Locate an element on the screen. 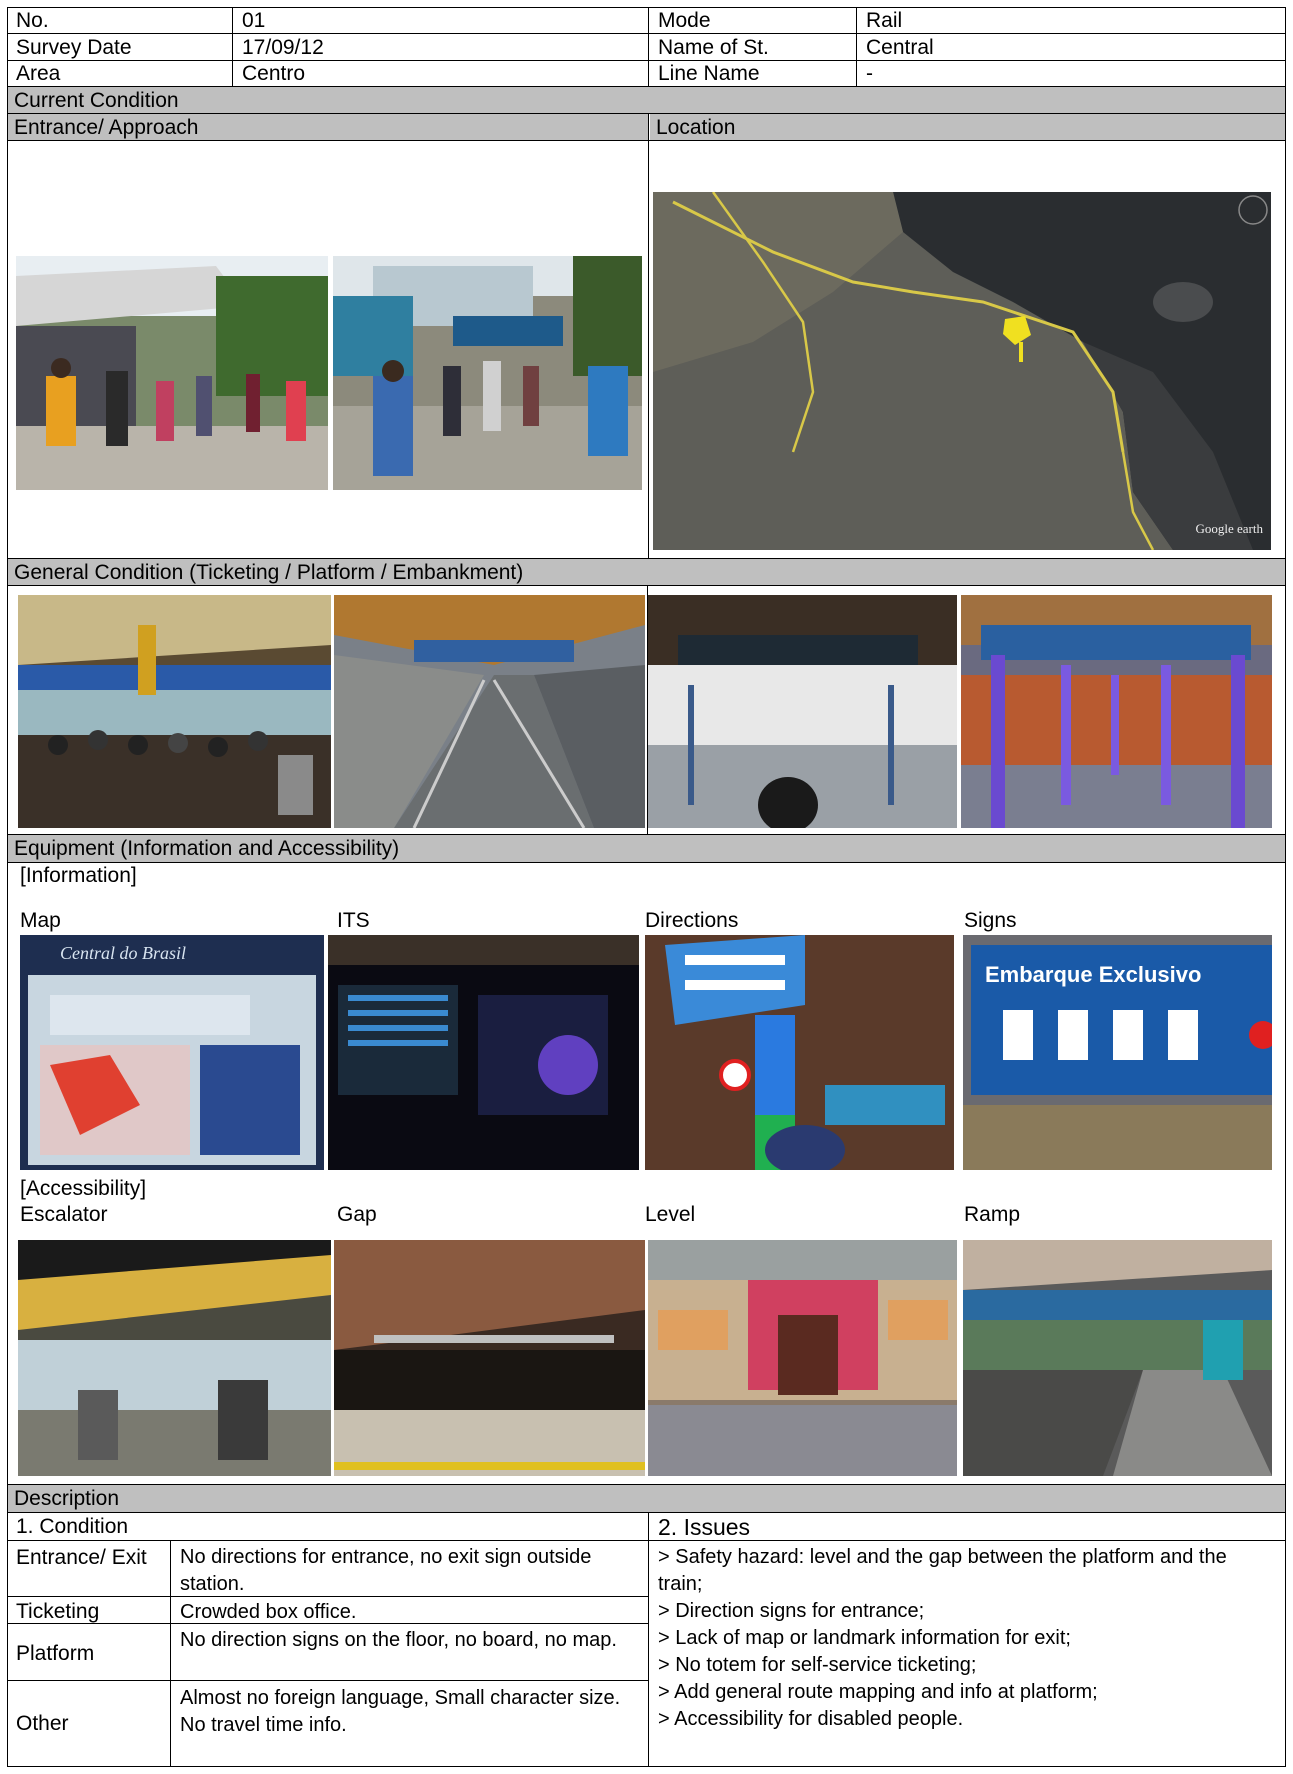 The image size is (1293, 1774). description-header: Description is located at coordinates (646, 1498).